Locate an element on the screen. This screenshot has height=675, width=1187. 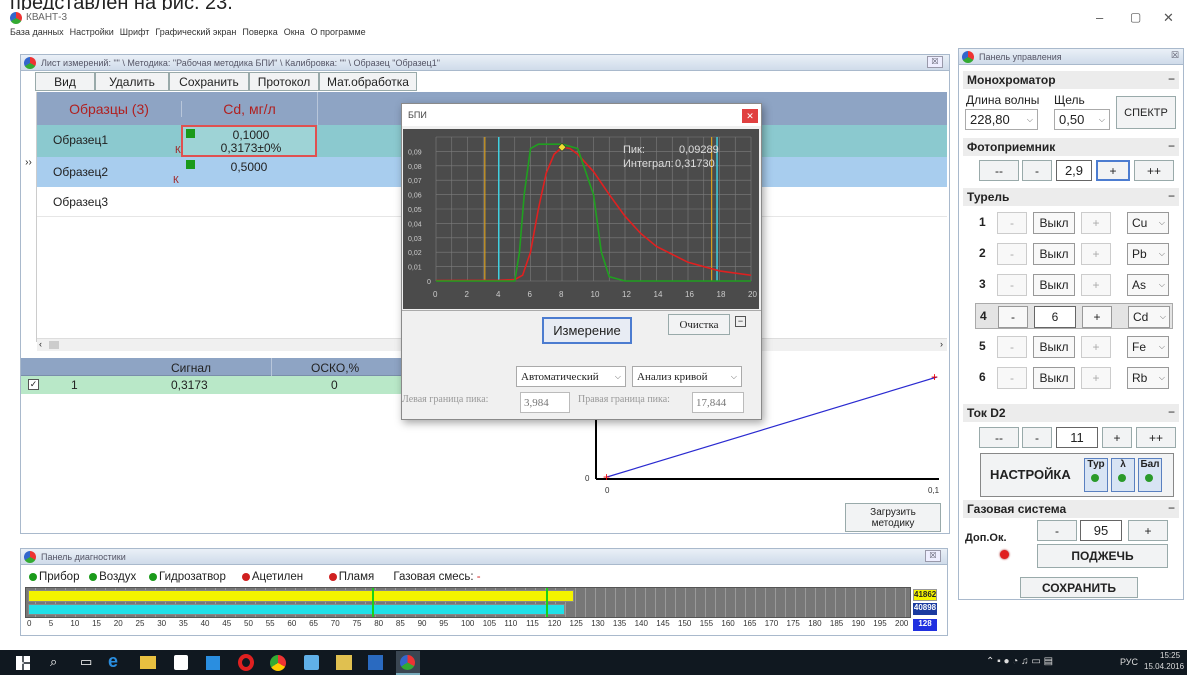
photo-inc2-button: ++ is located at coordinates (1154, 170).